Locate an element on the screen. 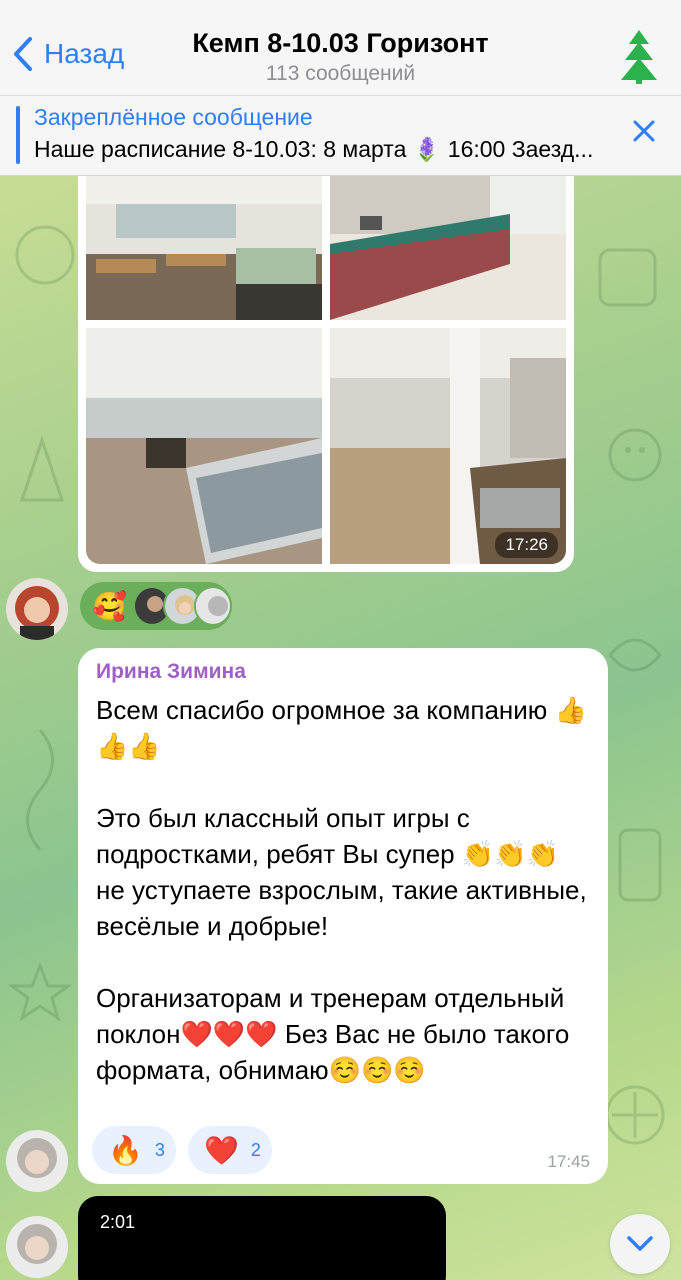  video-duration: 2:01 is located at coordinates (118, 1222).